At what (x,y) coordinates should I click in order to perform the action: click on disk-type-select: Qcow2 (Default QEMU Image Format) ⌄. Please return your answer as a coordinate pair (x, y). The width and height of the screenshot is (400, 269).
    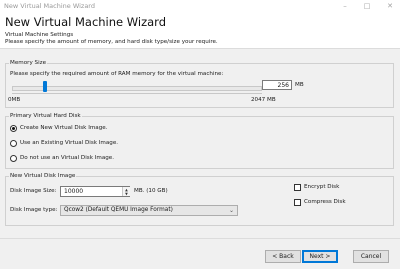
    Looking at the image, I should click on (149, 210).